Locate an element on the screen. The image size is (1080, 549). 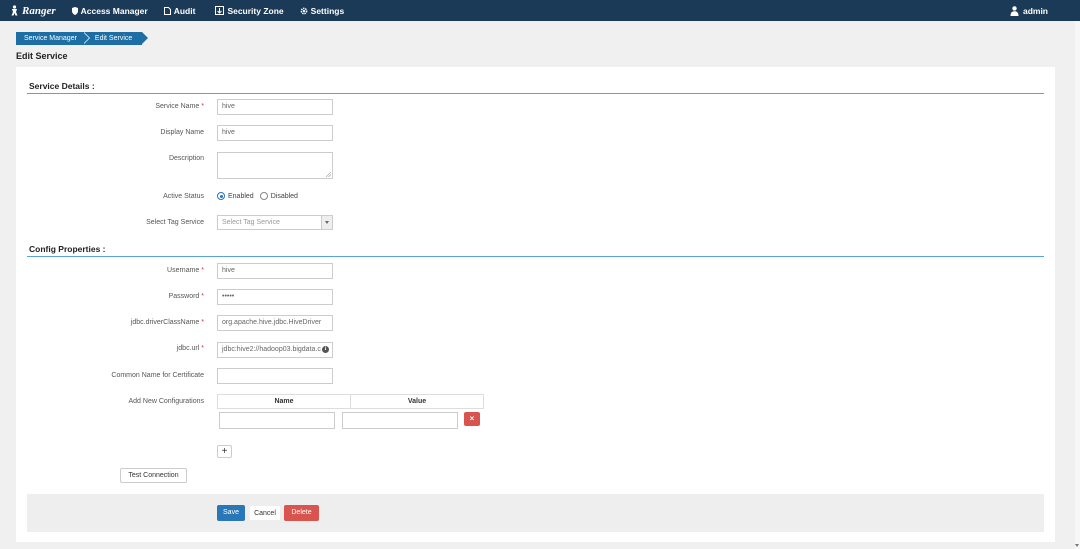
active-status-group: Enabled Disabled is located at coordinates (257, 196).